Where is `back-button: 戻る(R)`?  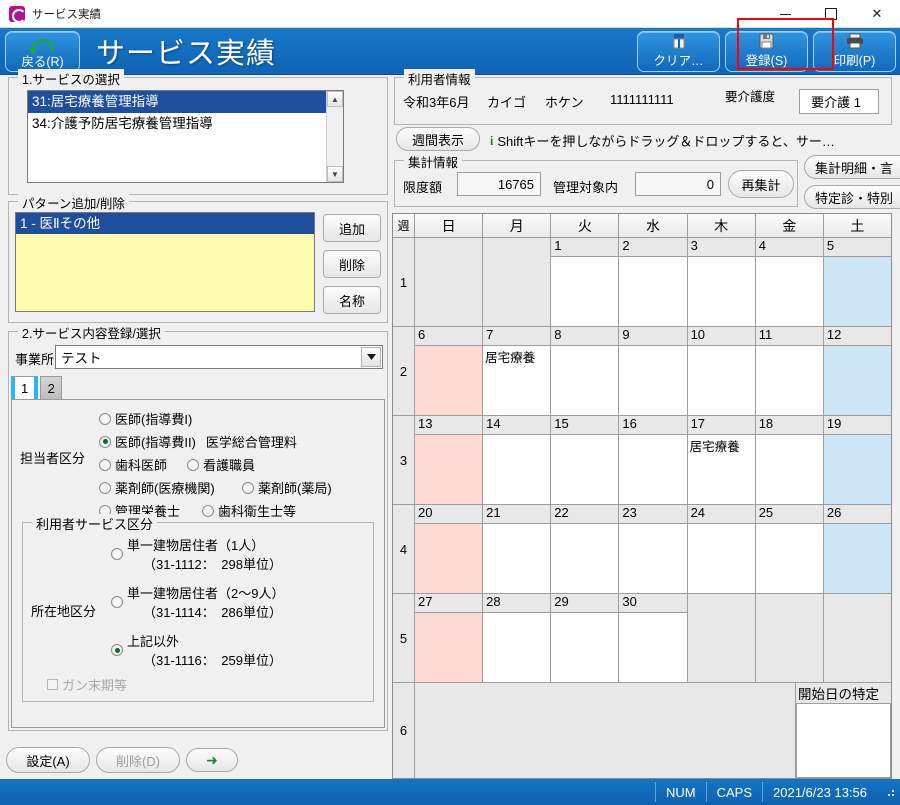 back-button: 戻る(R) is located at coordinates (42, 51).